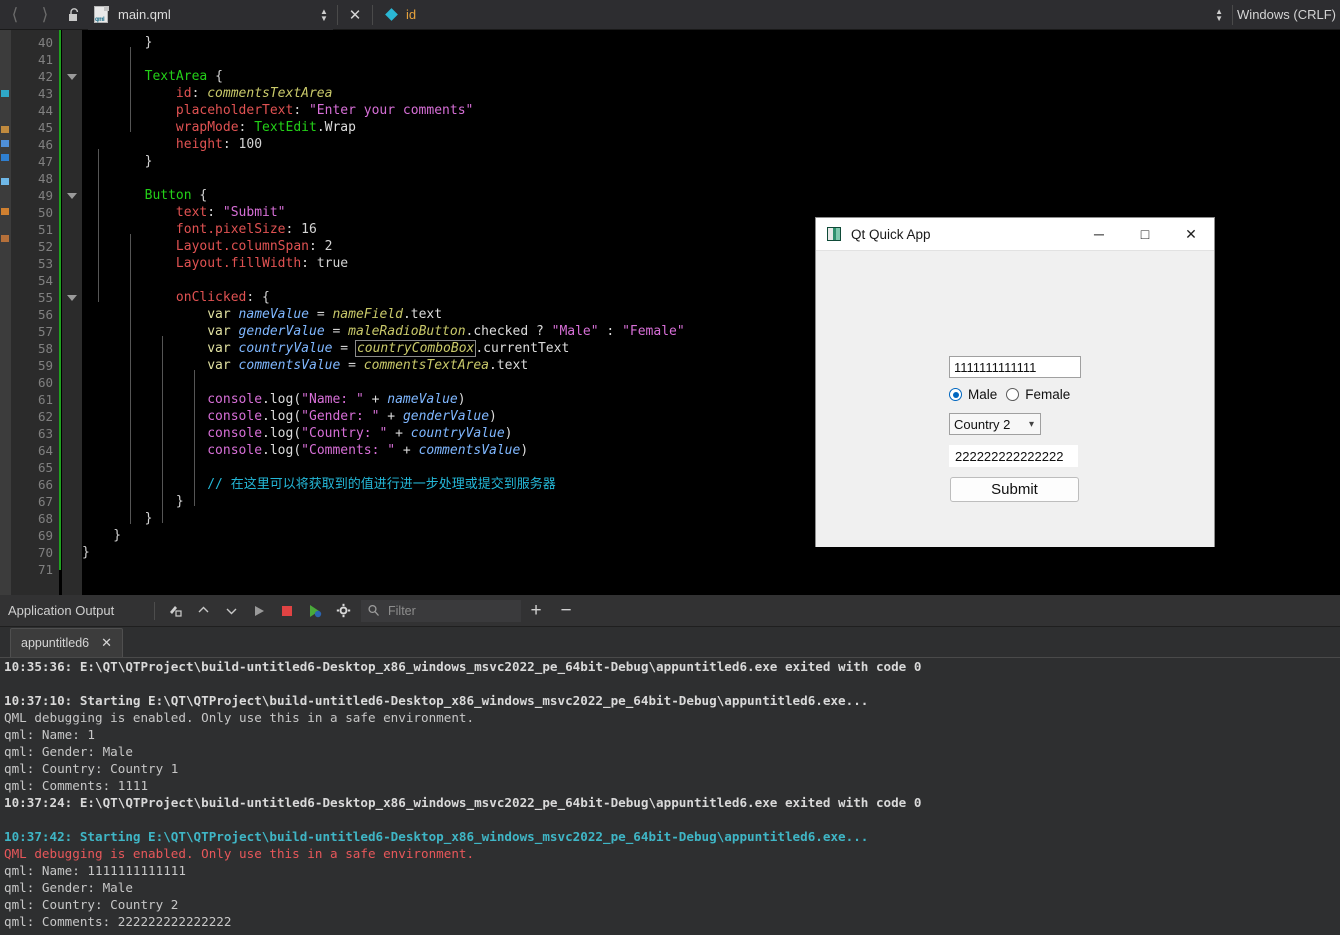 The height and width of the screenshot is (935, 1340). Describe the element at coordinates (175, 611) in the screenshot. I see `open-in-editor-icon` at that location.